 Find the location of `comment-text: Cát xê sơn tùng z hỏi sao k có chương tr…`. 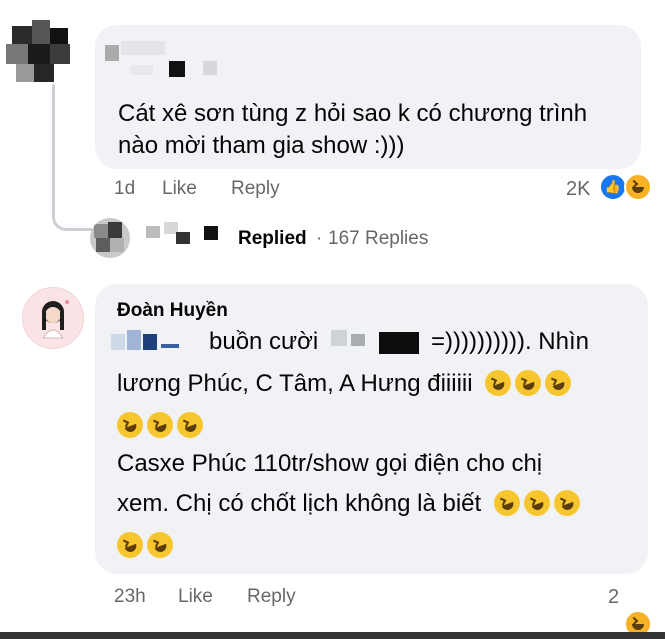

comment-text: Cát xê sơn tùng z hỏi sao k có chương tr… is located at coordinates (353, 129).